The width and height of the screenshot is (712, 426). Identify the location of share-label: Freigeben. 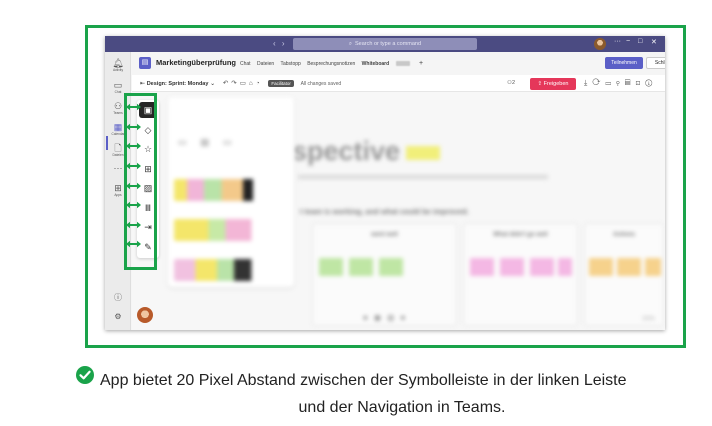
(556, 84).